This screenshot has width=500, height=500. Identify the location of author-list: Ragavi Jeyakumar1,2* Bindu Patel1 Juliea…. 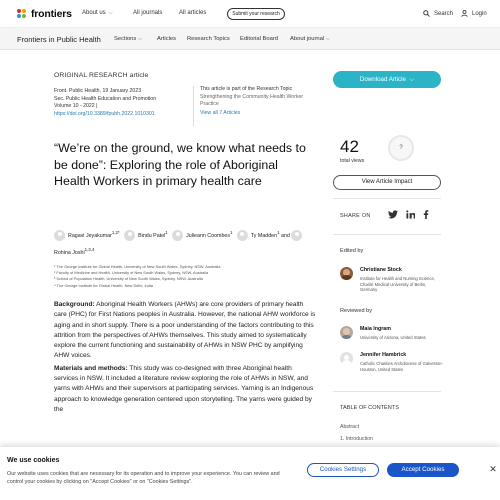
(185, 243).